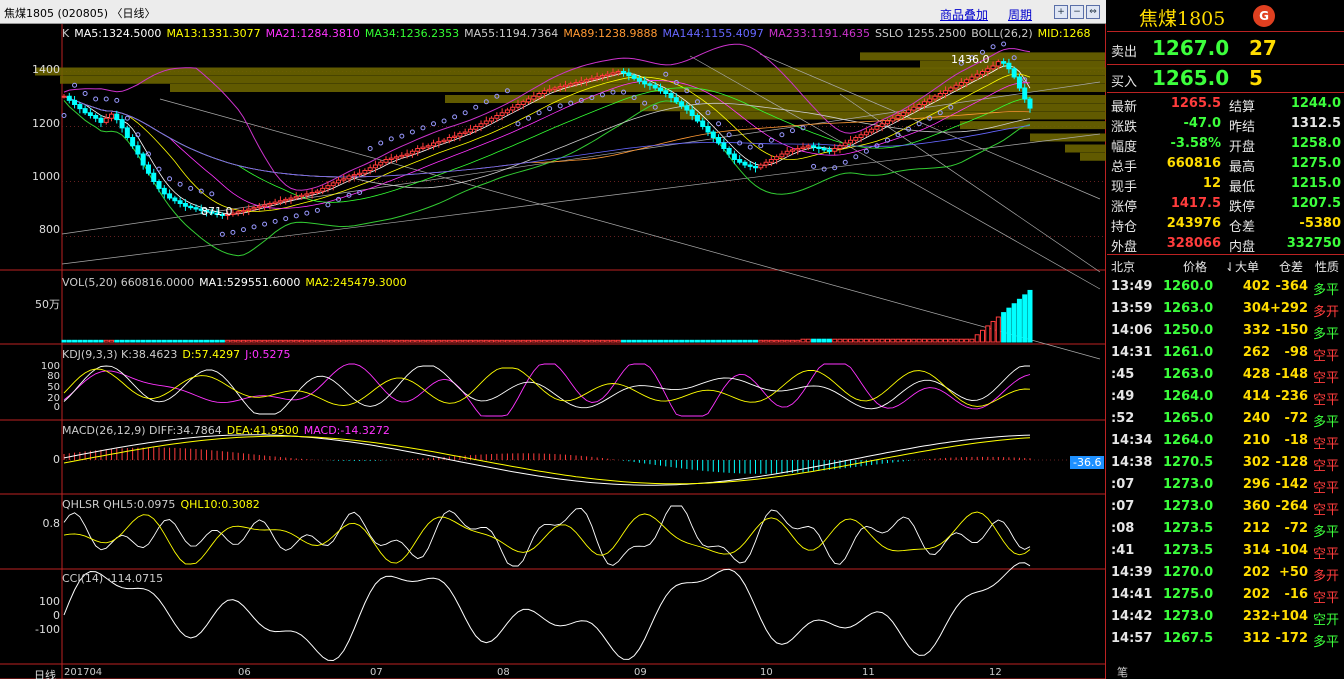  What do you see at coordinates (1225, 507) in the screenshot?
I see `tick-row: :07 1273.0 360 -264 空平` at bounding box center [1225, 507].